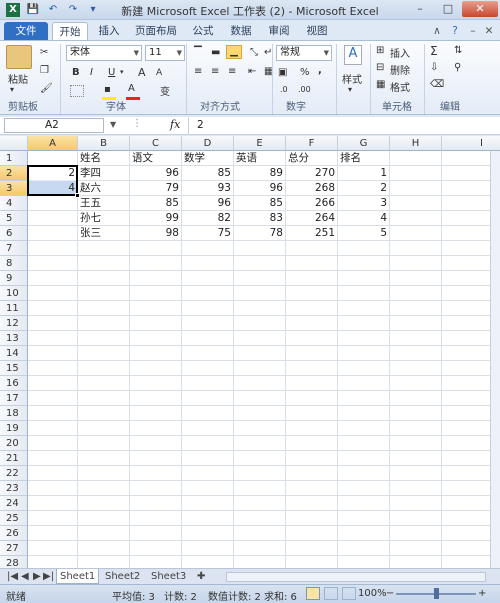 The image size is (500, 603). What do you see at coordinates (434, 67) in the screenshot?
I see `fill-icon: ⇩` at bounding box center [434, 67].